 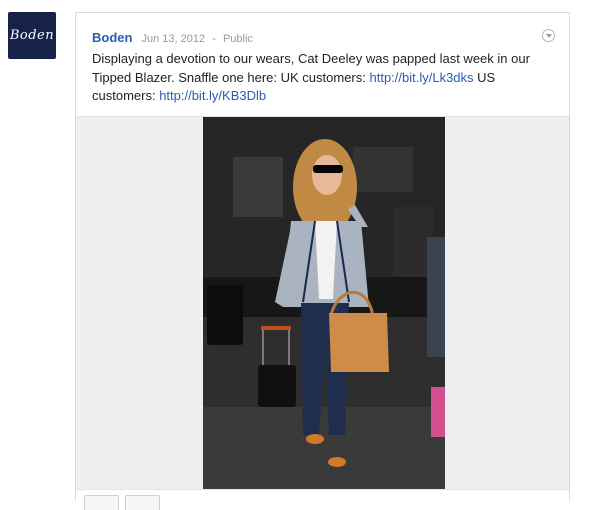 I want to click on chevron-down-icon, so click(x=548, y=36).